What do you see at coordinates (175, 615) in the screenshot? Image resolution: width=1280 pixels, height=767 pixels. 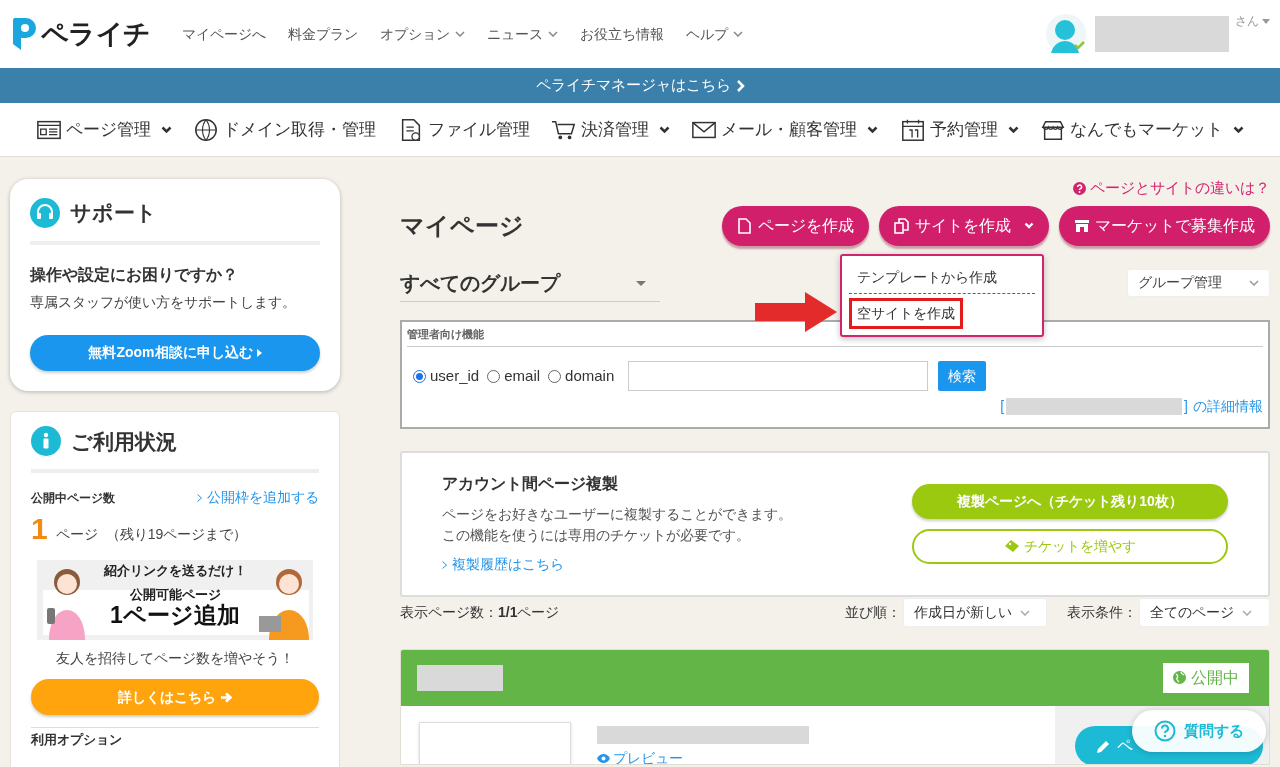 I see `banner-headline: 1ページ追加` at bounding box center [175, 615].